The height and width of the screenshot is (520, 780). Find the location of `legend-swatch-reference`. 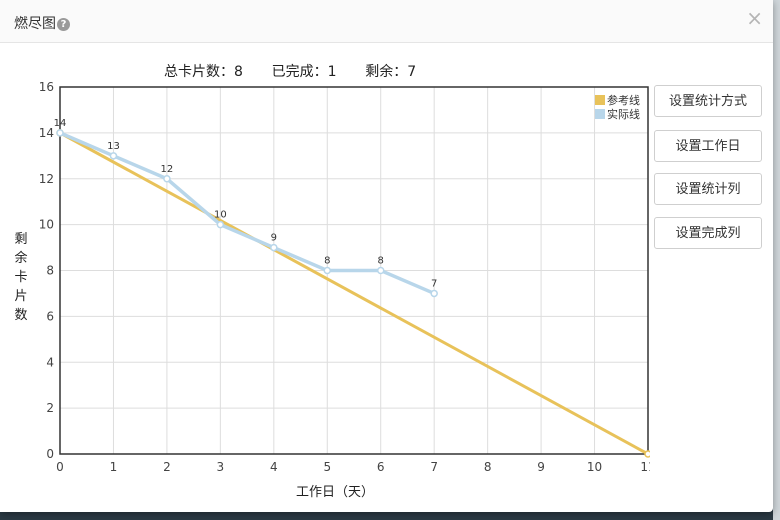

legend-swatch-reference is located at coordinates (600, 100).